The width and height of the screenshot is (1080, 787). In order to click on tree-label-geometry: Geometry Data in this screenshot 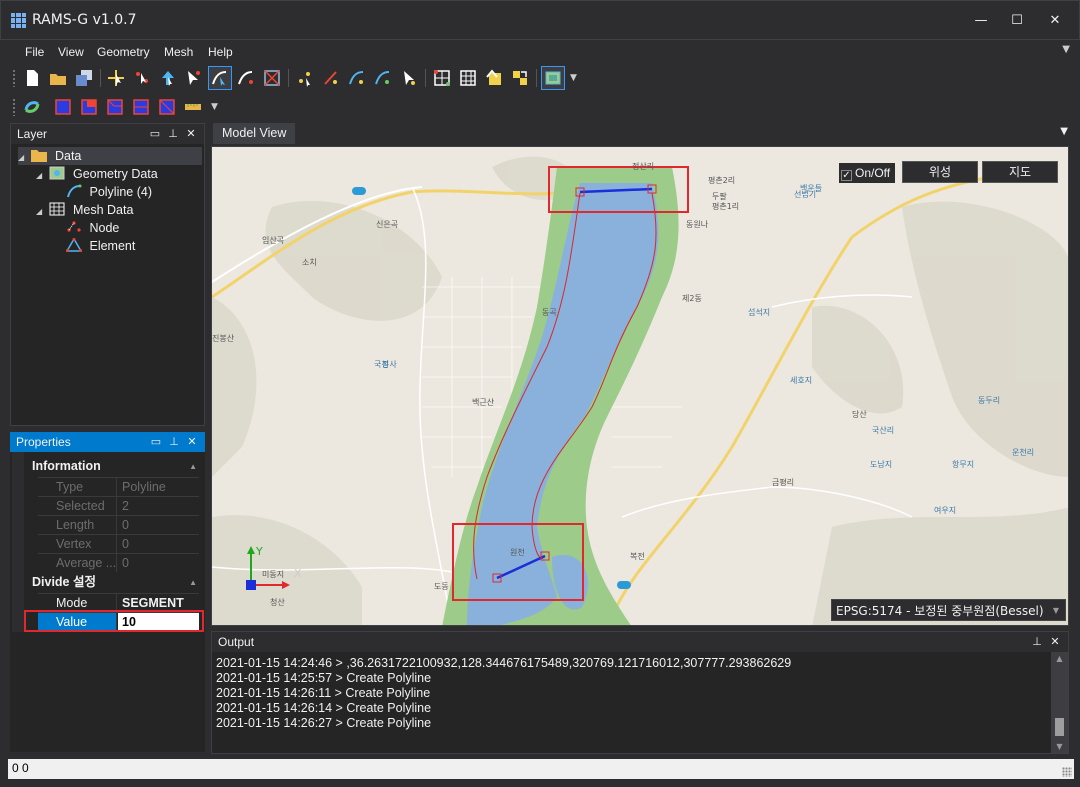, I will do `click(115, 174)`.